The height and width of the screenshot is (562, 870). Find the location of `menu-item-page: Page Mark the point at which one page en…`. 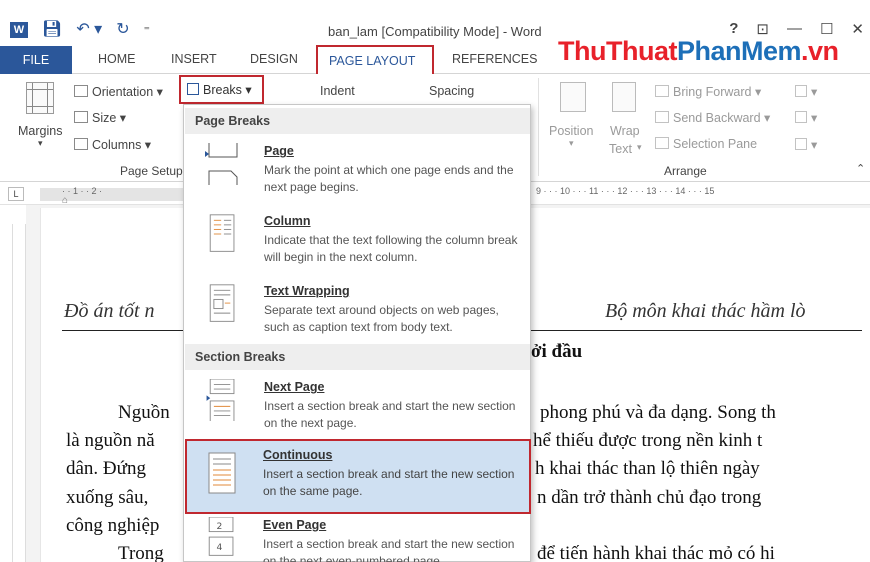

menu-item-page: Page Mark the point at which one page en… is located at coordinates (357, 168).